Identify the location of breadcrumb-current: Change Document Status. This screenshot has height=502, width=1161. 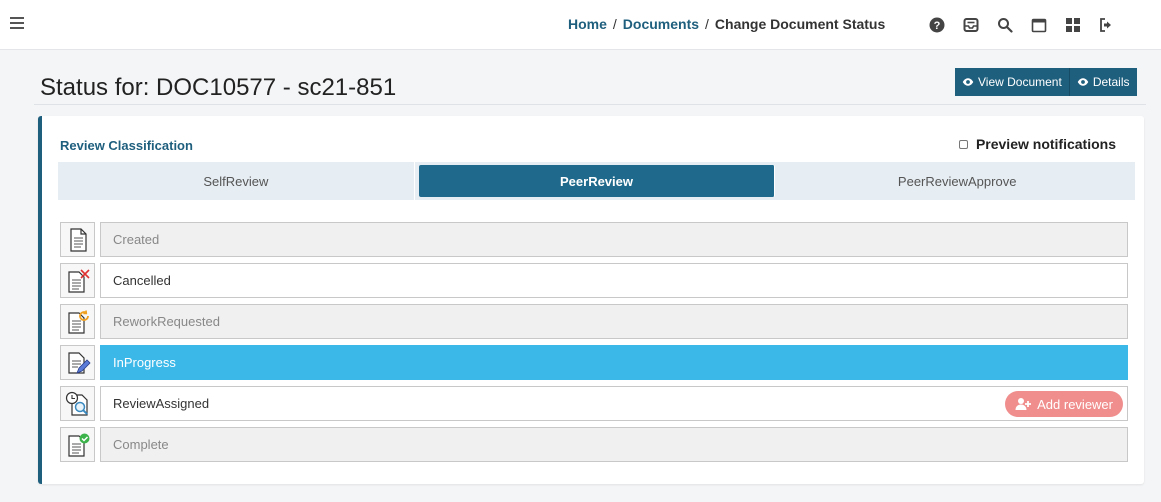
(800, 24).